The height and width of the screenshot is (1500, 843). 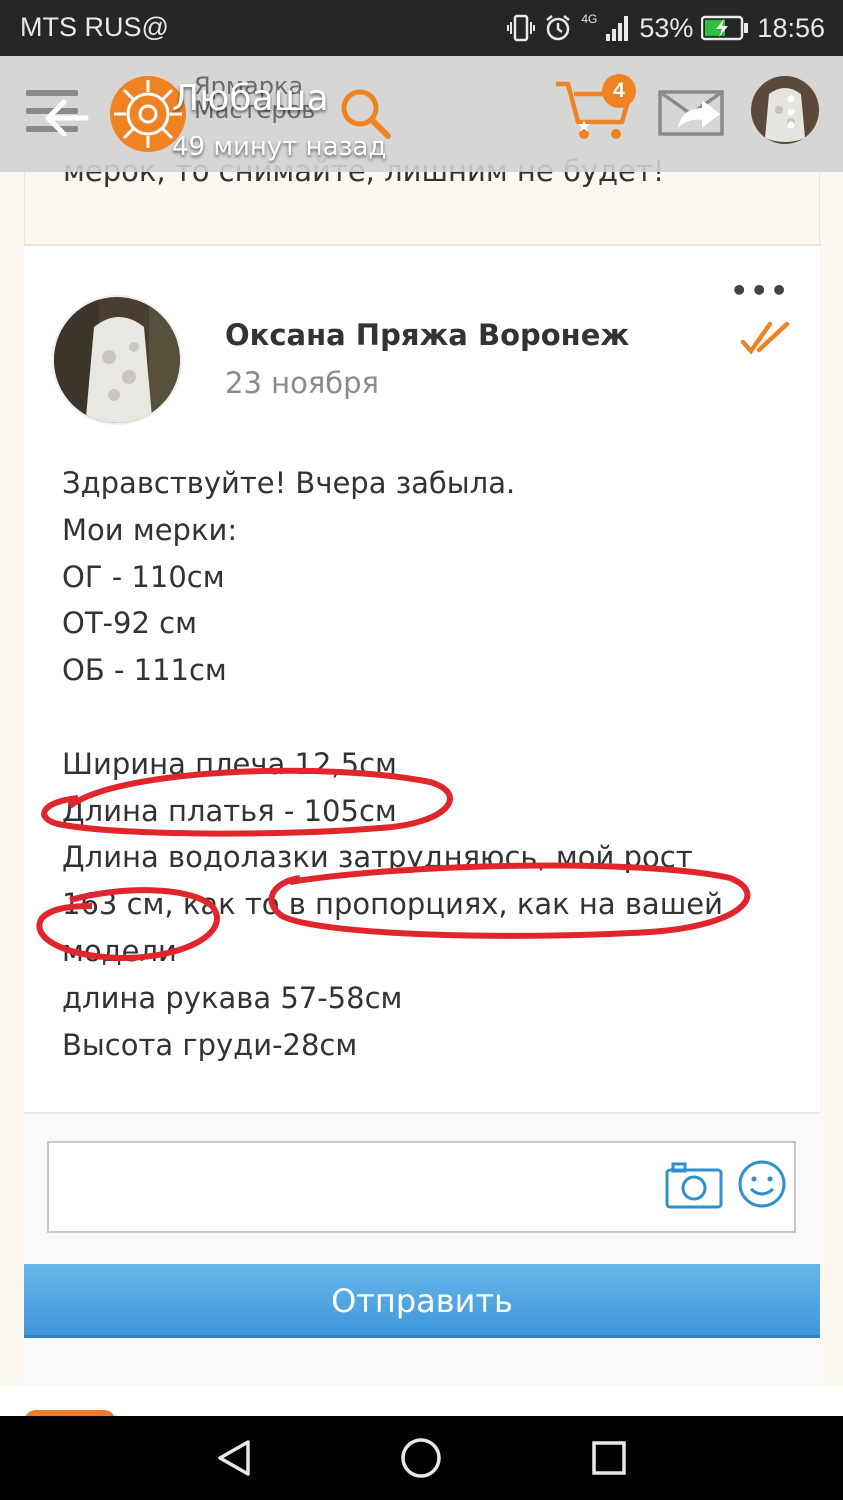 What do you see at coordinates (421, 114) in the screenshot?
I see `app-toolbar: Ярмарка Мастеров Любаша 49 минут назад 4` at bounding box center [421, 114].